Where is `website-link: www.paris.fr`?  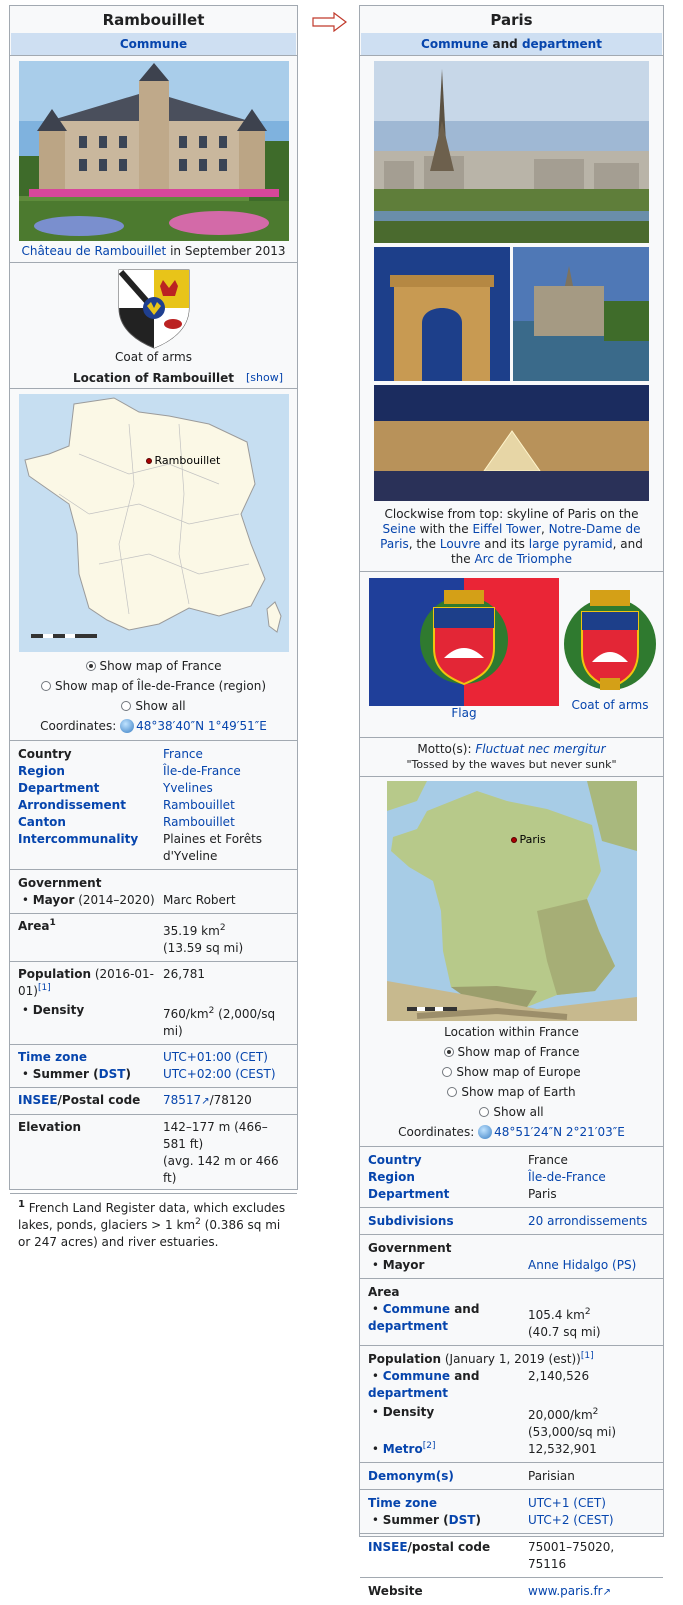
website-link: www.paris.fr is located at coordinates (565, 1591).